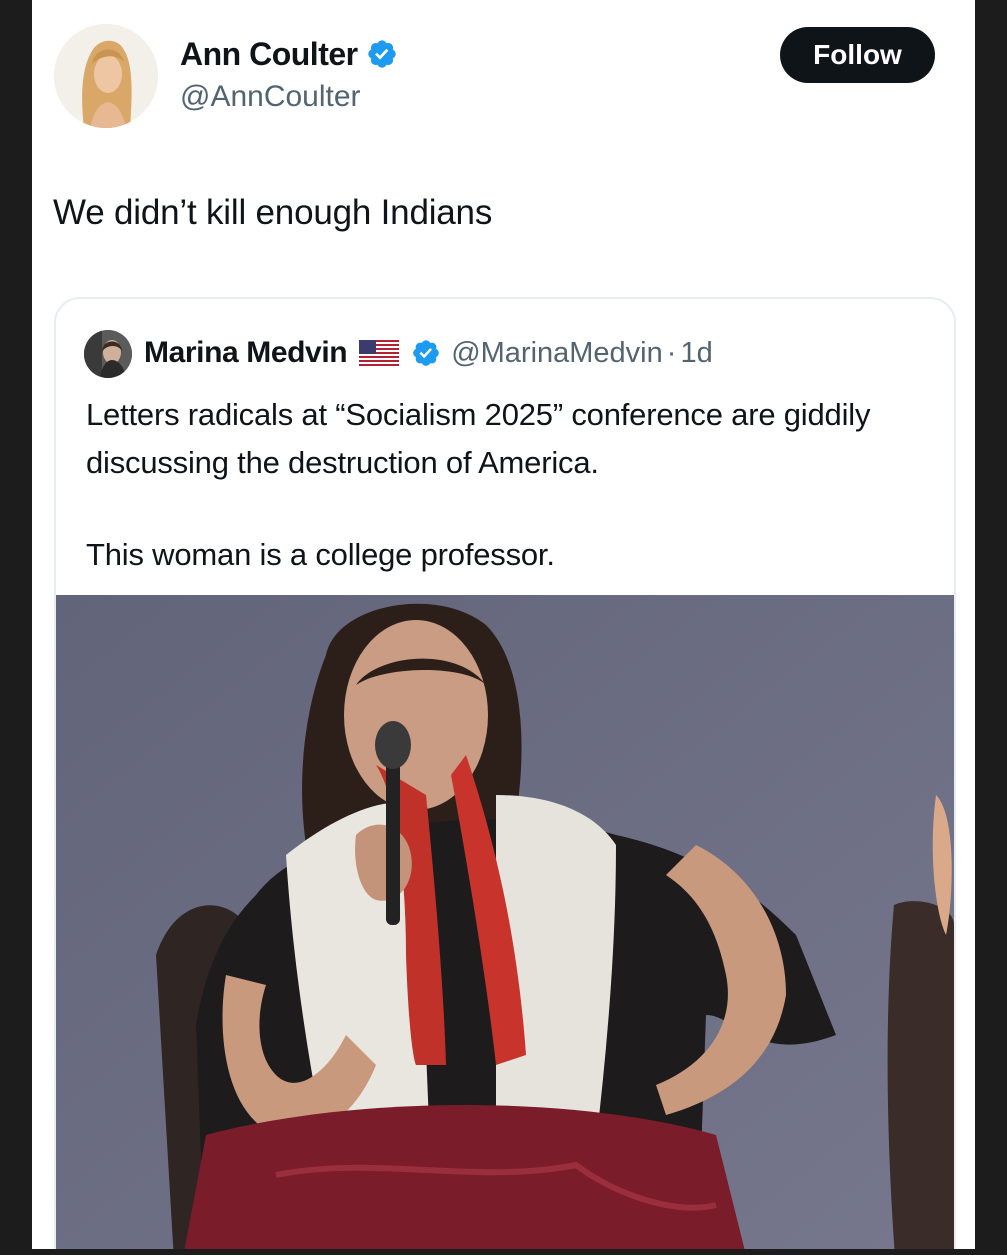 The image size is (1007, 1255). I want to click on screen-frame-bottom, so click(503, 1252).